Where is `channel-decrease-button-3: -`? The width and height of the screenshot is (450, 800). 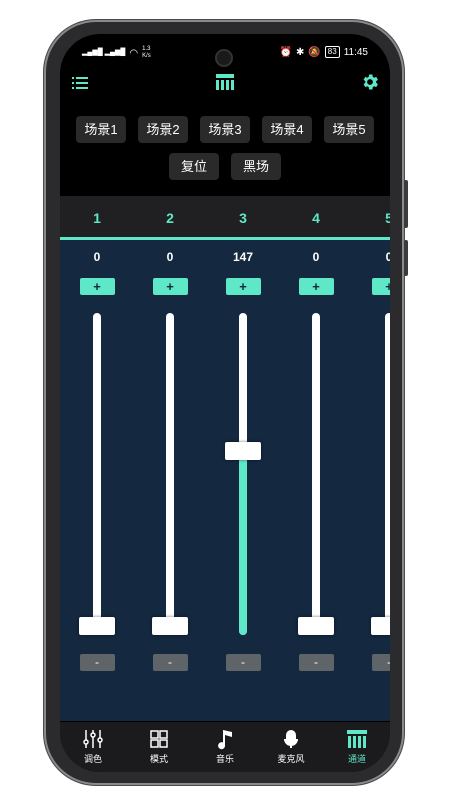 channel-decrease-button-3: - is located at coordinates (243, 662).